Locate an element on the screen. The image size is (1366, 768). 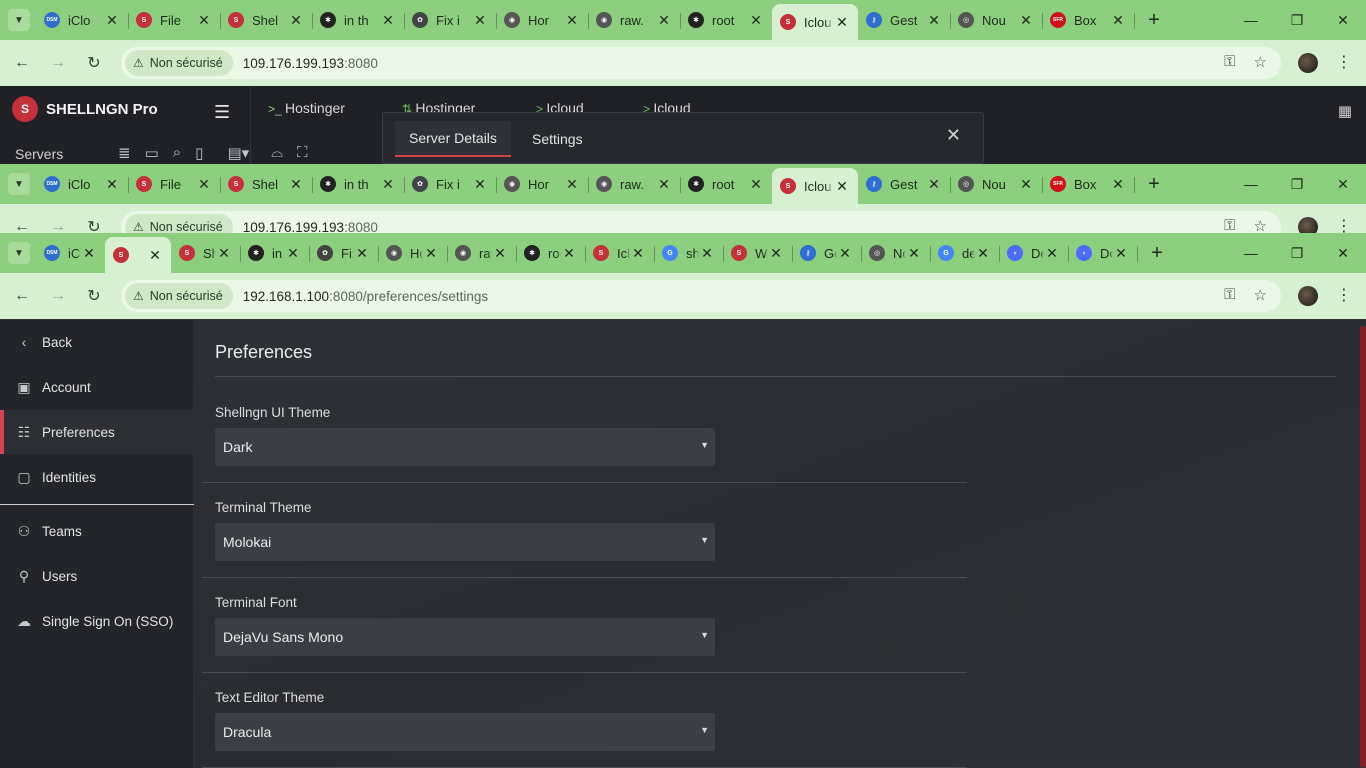
browser-tab: Gshel✕ is located at coordinates (689, 253).